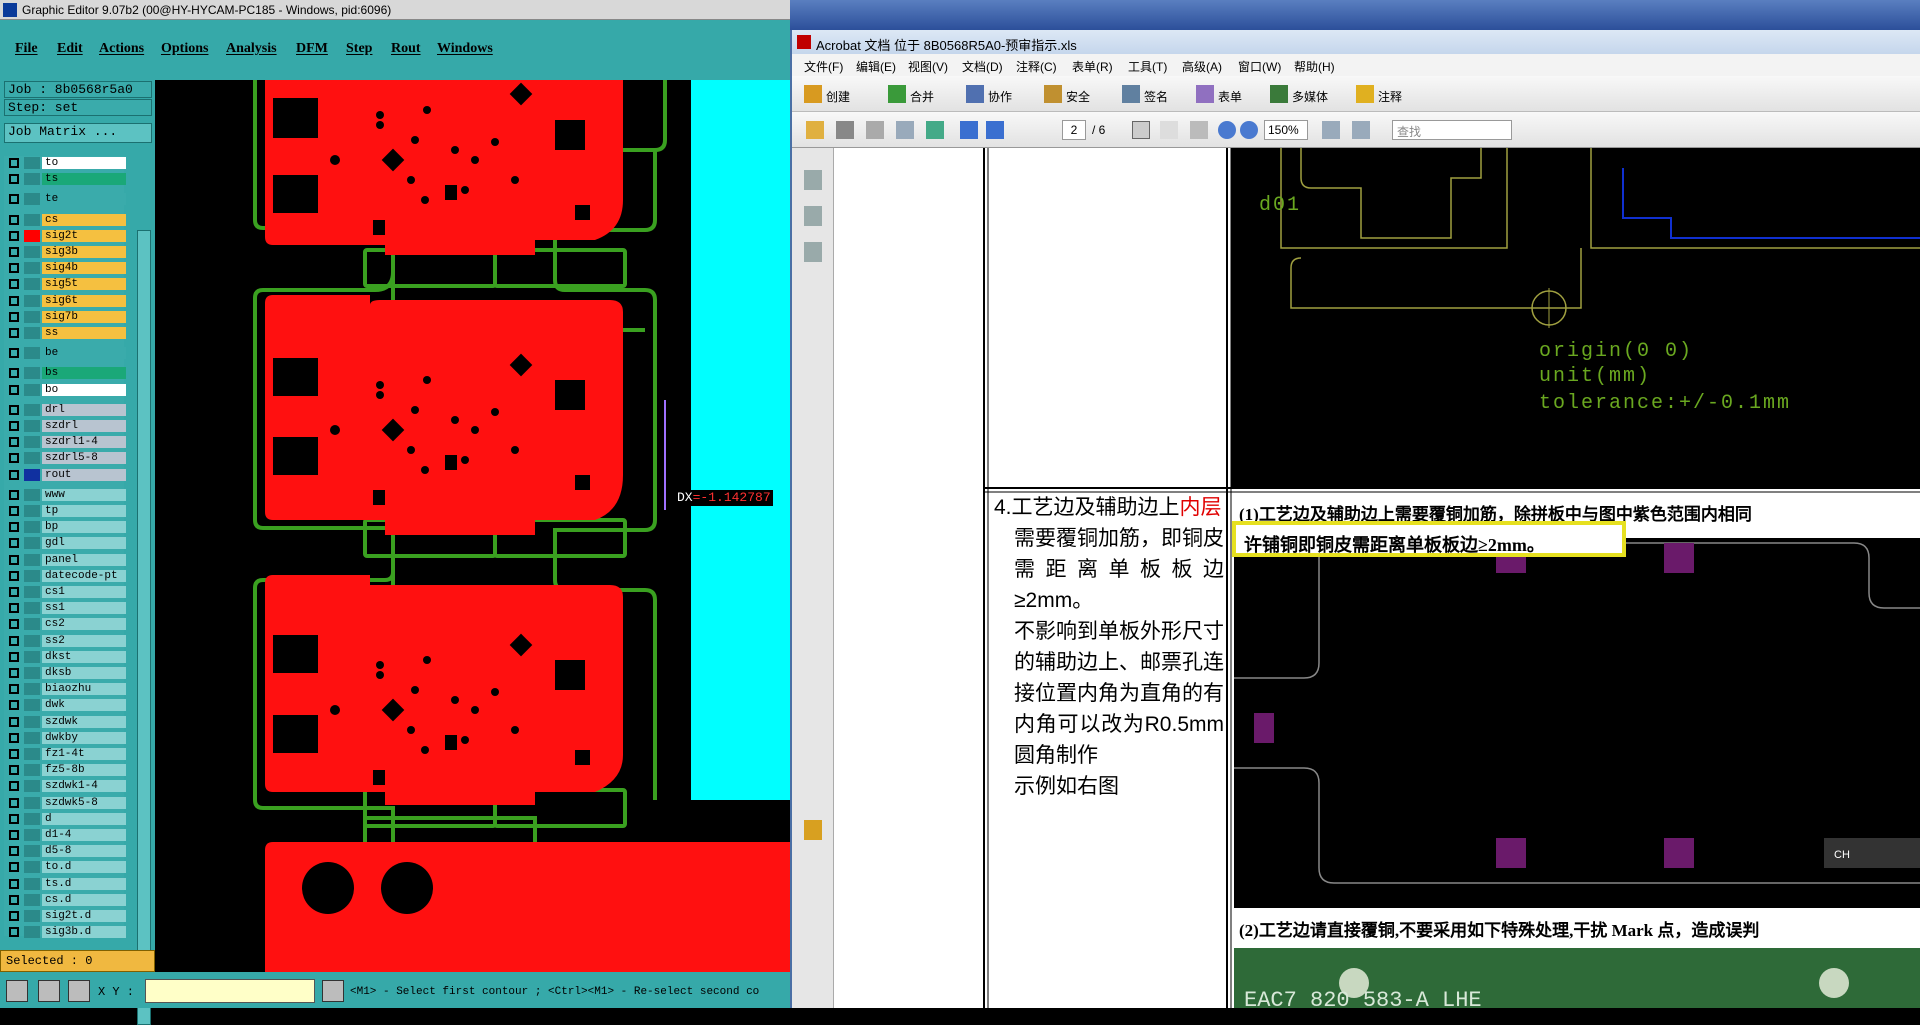  Describe the element at coordinates (84, 300) in the screenshot. I see `layer-name: sig6t` at that location.